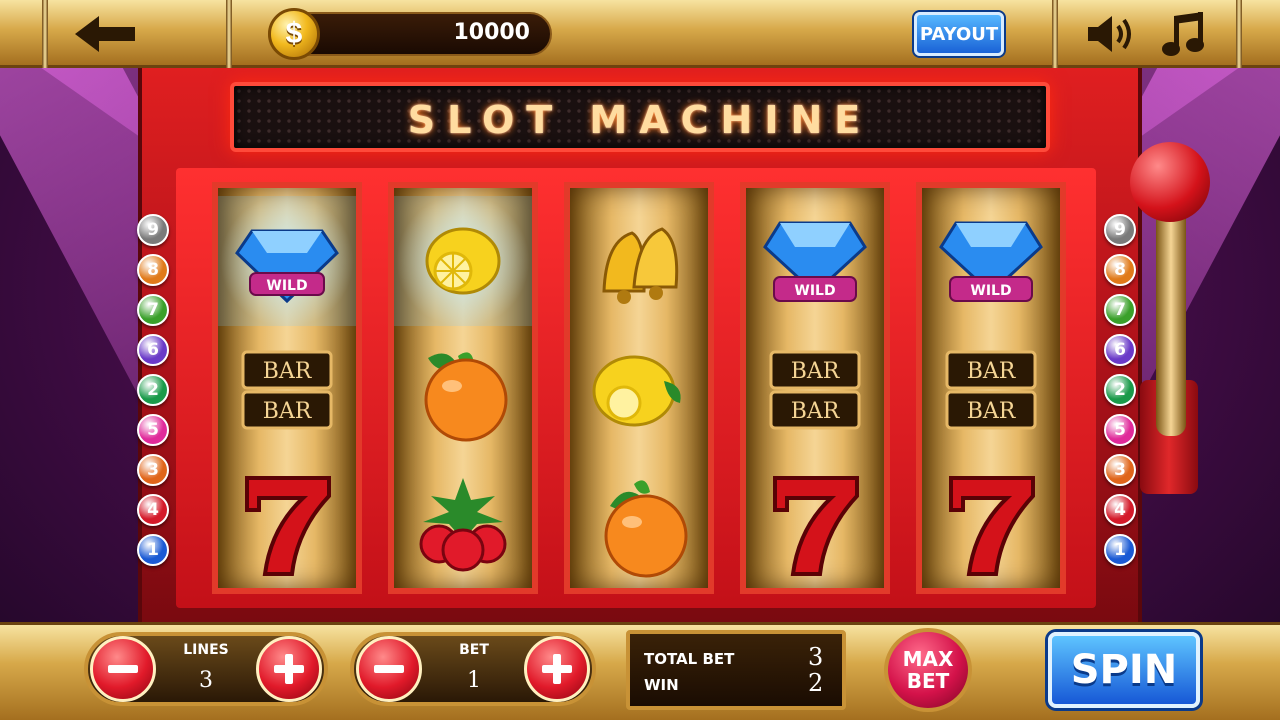 Image resolution: width=1280 pixels, height=720 pixels. Describe the element at coordinates (1124, 670) in the screenshot. I see `spin-button: SPIN` at that location.